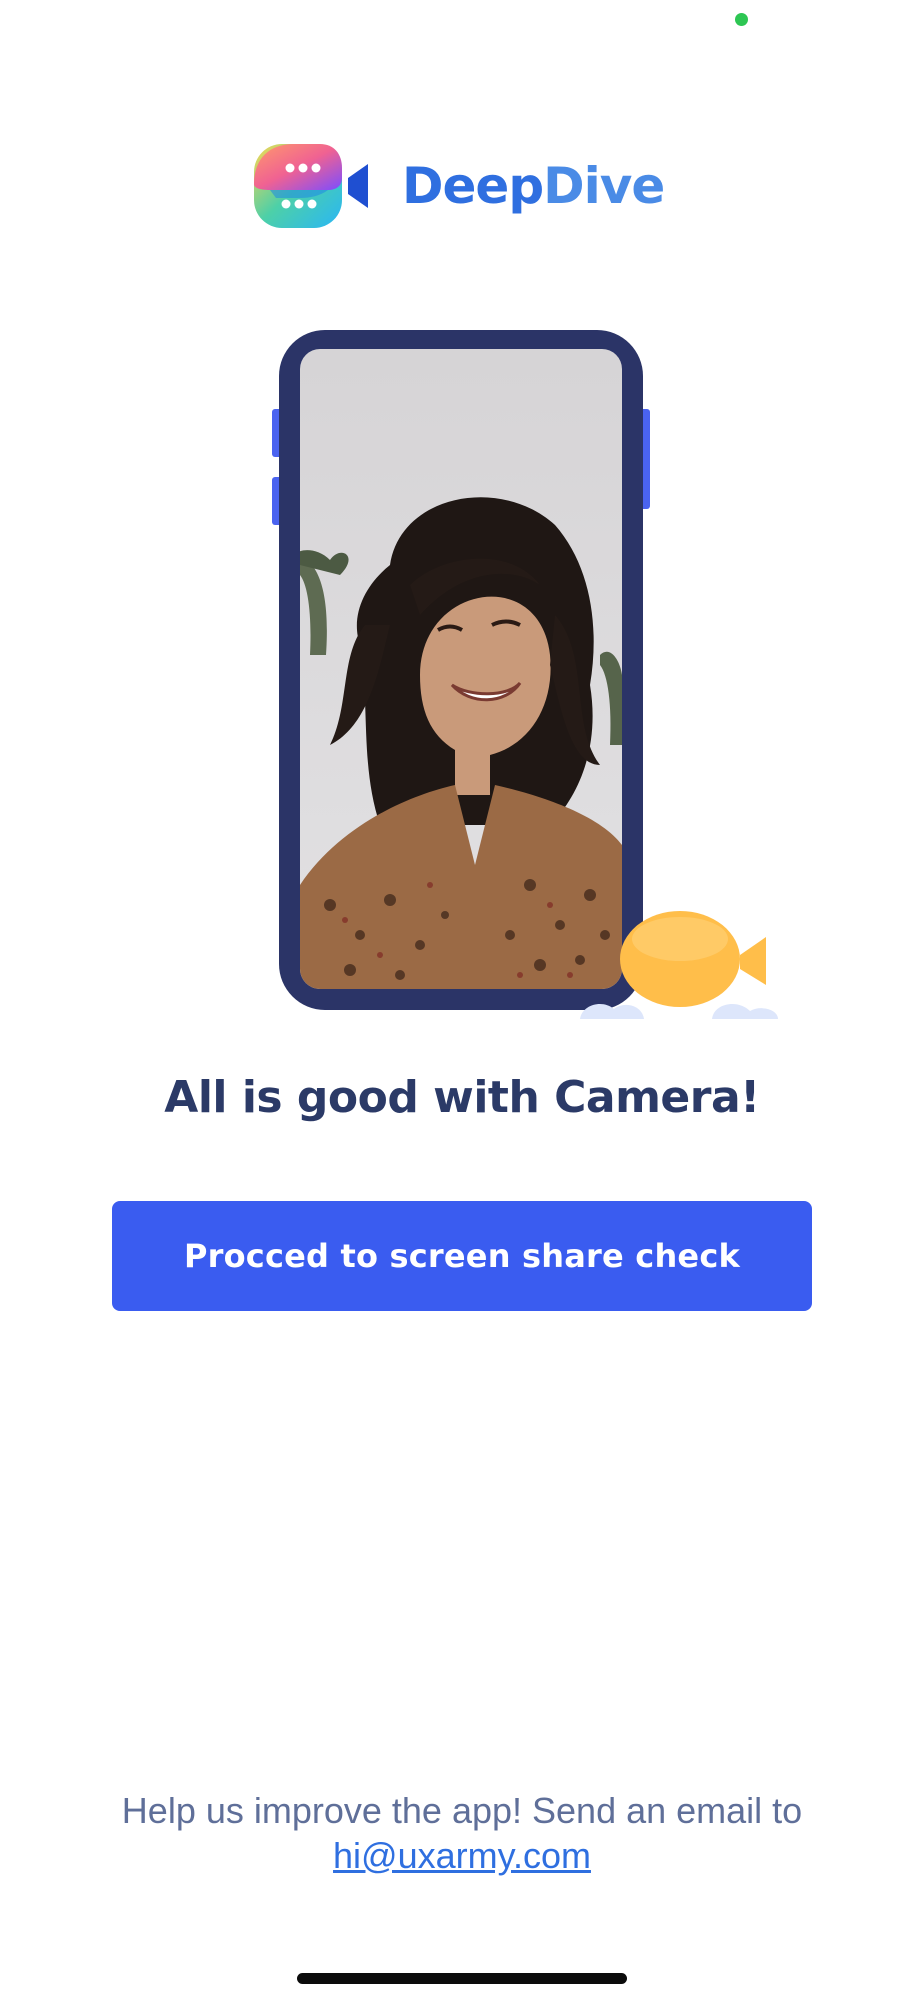 This screenshot has width=924, height=2000. What do you see at coordinates (473, 186) in the screenshot?
I see `brand-name-part1: Deep` at bounding box center [473, 186].